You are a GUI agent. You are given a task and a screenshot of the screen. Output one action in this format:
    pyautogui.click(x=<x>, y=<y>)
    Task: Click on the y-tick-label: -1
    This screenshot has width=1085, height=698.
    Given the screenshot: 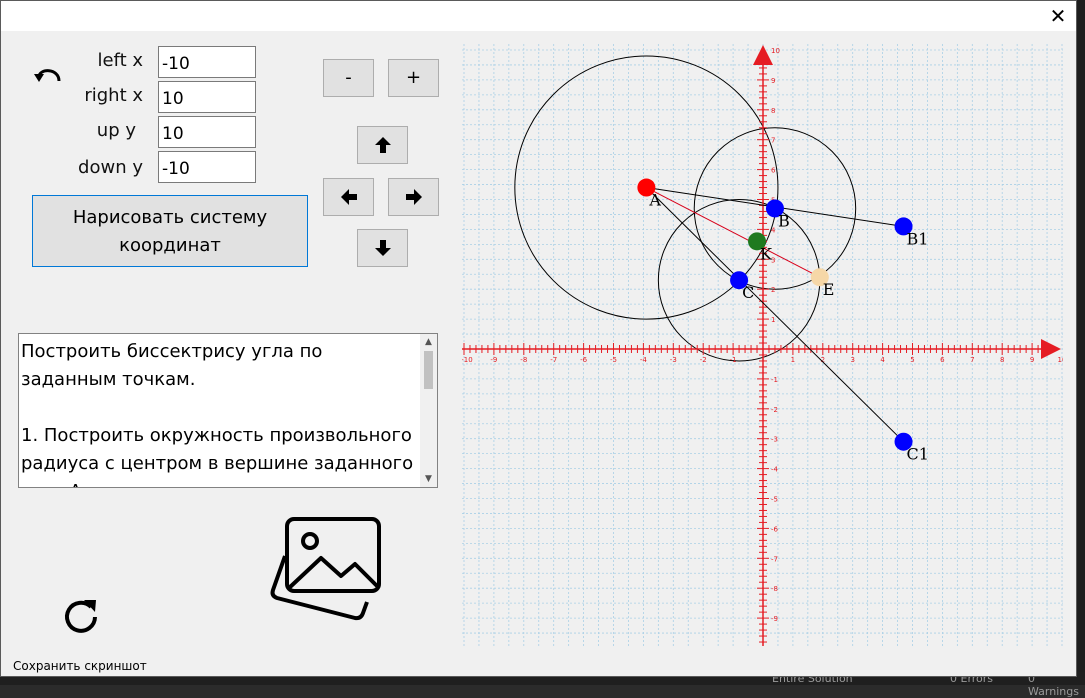 What is the action you would take?
    pyautogui.click(x=774, y=380)
    